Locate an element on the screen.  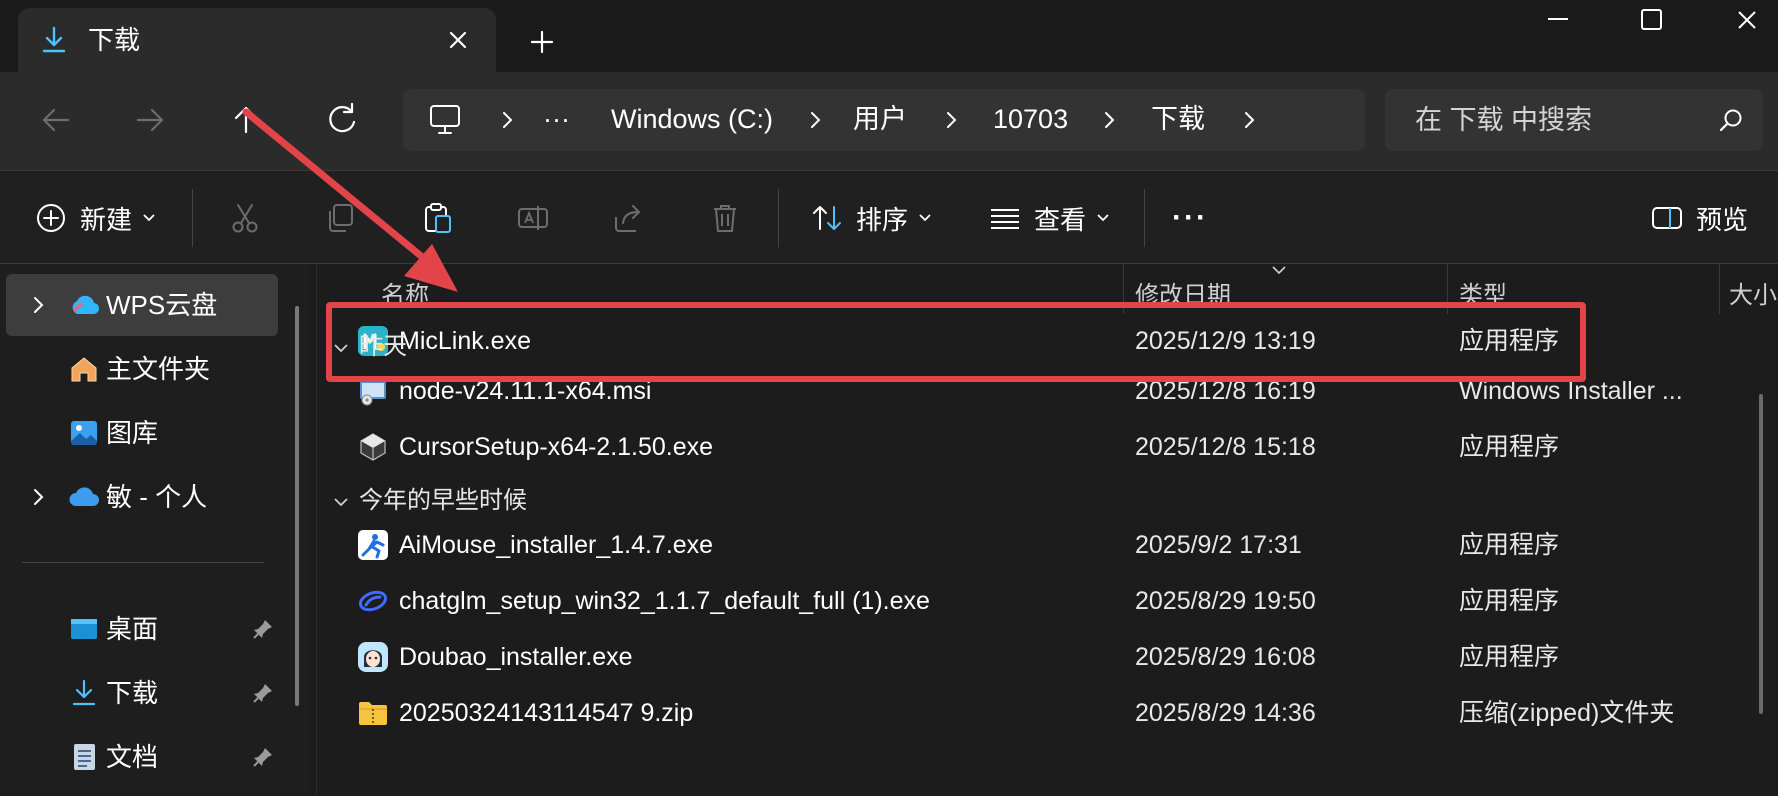
rename-button is located at coordinates (533, 218).